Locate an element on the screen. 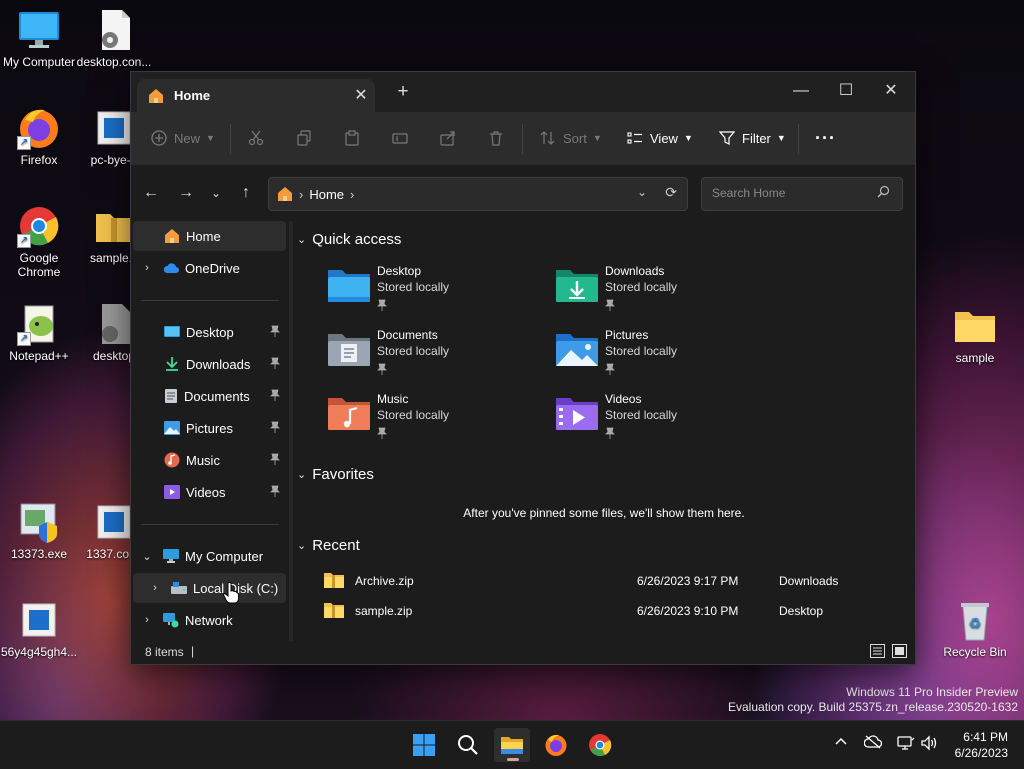  windows-logo-icon is located at coordinates (424, 745).